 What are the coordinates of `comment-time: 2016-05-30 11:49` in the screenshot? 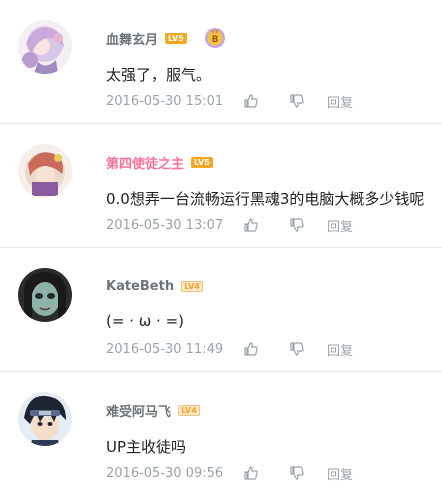 It's located at (165, 349).